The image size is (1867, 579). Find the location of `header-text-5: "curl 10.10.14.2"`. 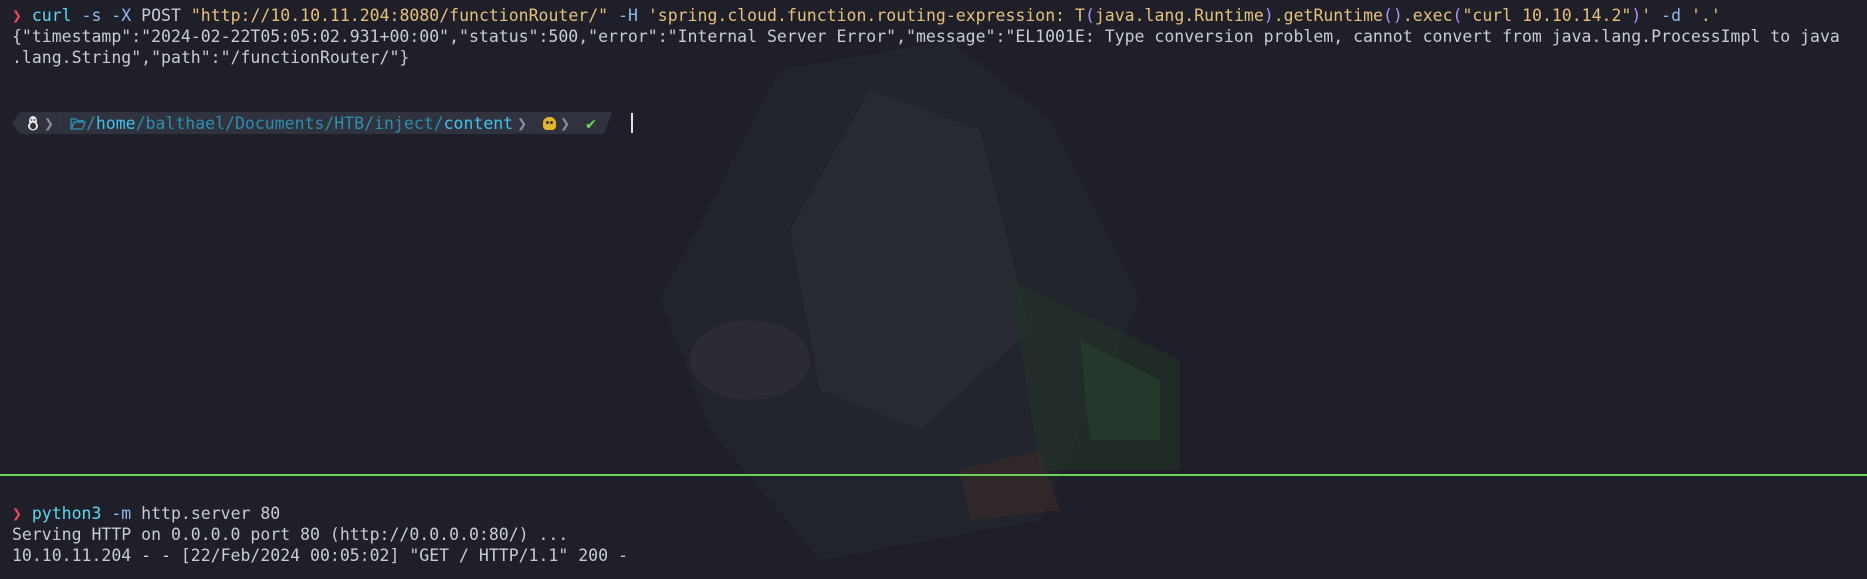

header-text-5: "curl 10.10.14.2" is located at coordinates (1547, 15).